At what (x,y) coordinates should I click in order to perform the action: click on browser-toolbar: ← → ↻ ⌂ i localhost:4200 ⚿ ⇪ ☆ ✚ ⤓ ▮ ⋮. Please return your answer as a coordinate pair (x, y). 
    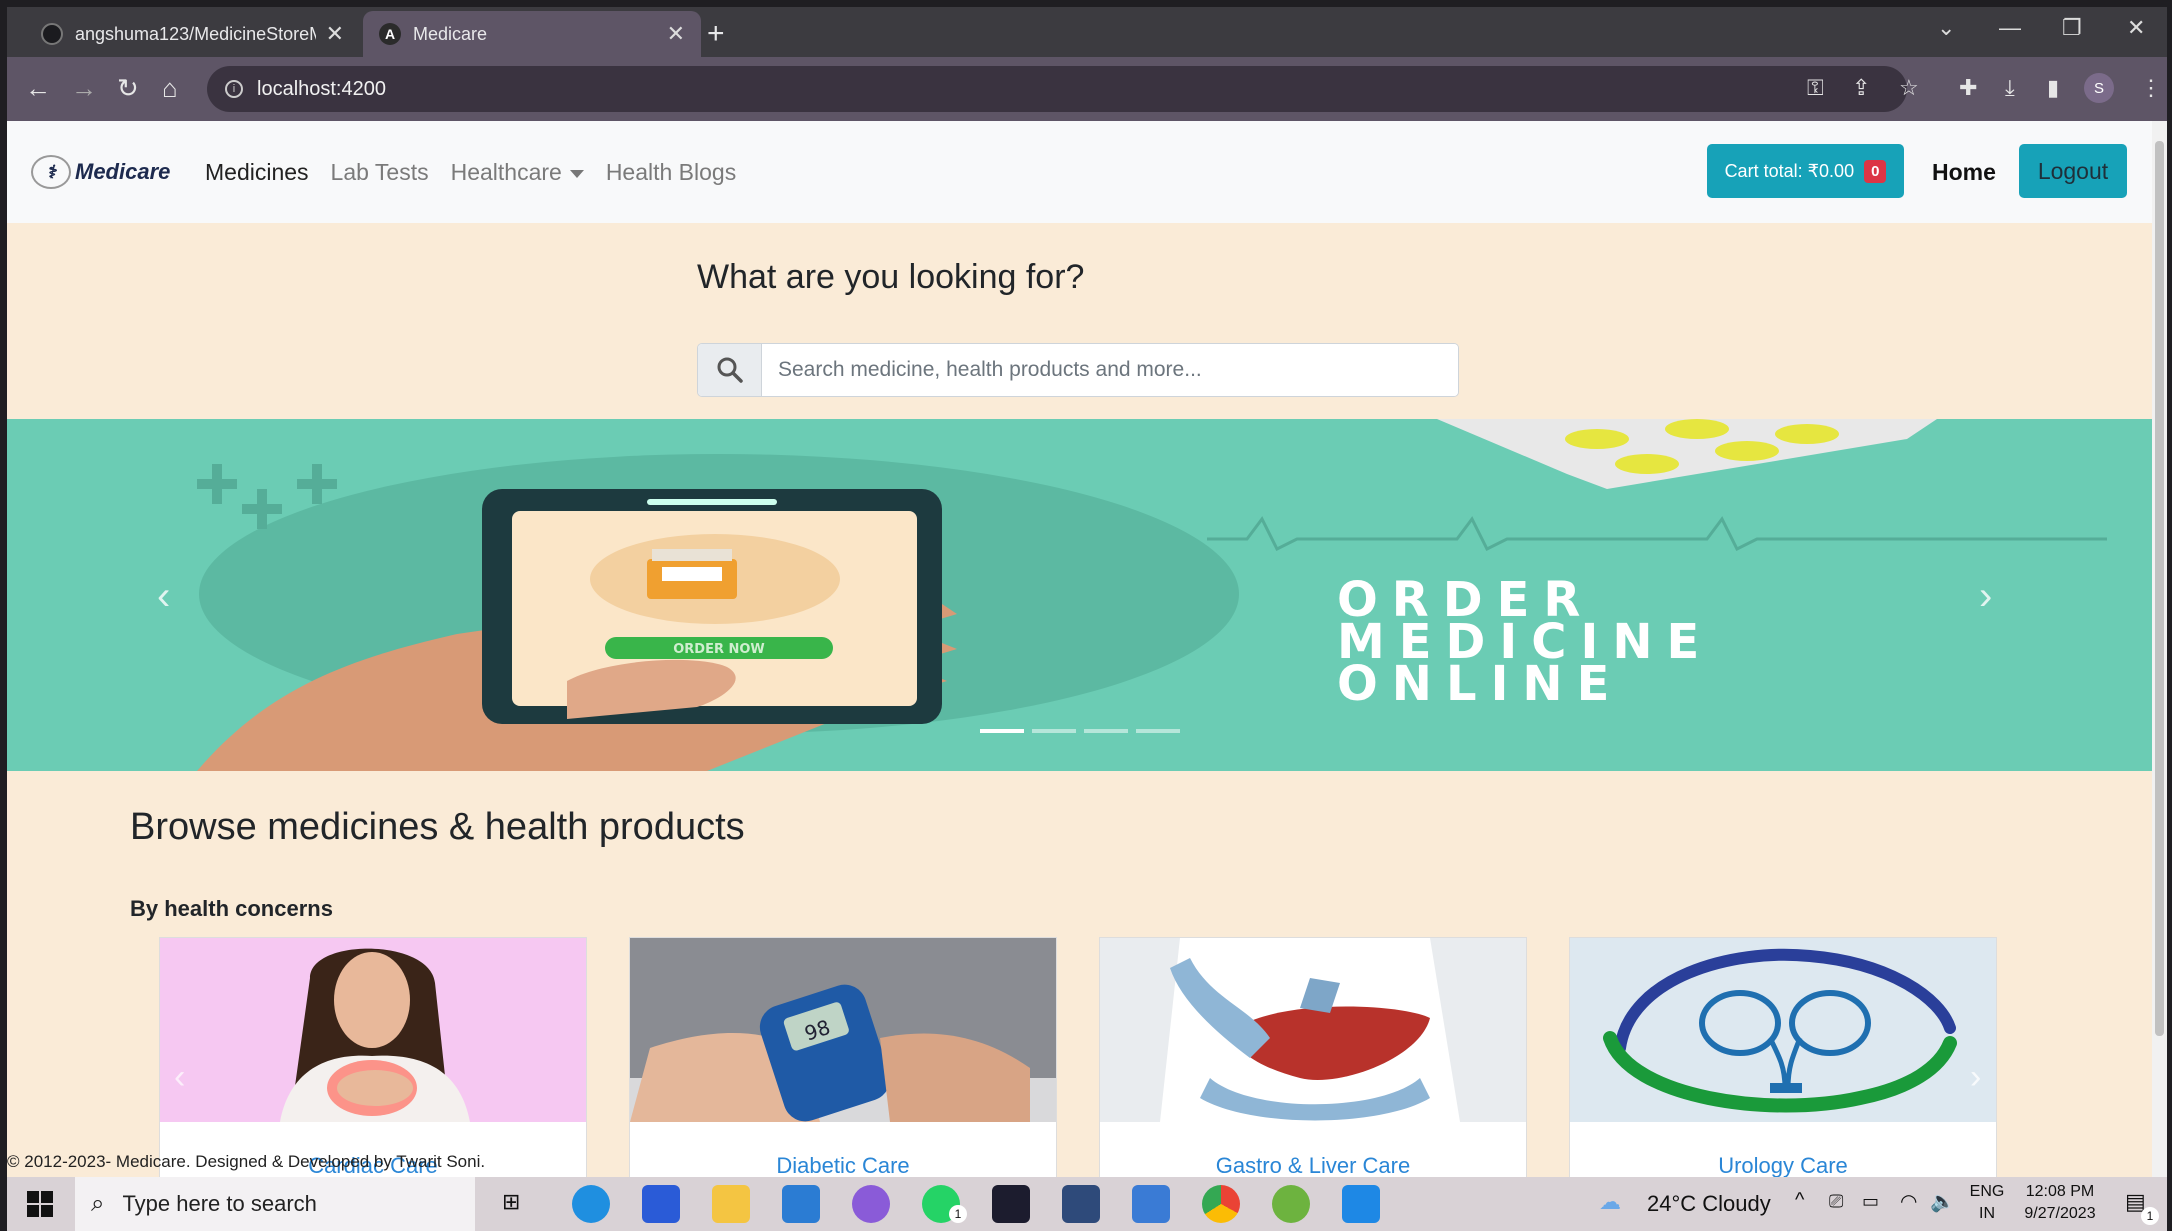
    Looking at the image, I should click on (1087, 89).